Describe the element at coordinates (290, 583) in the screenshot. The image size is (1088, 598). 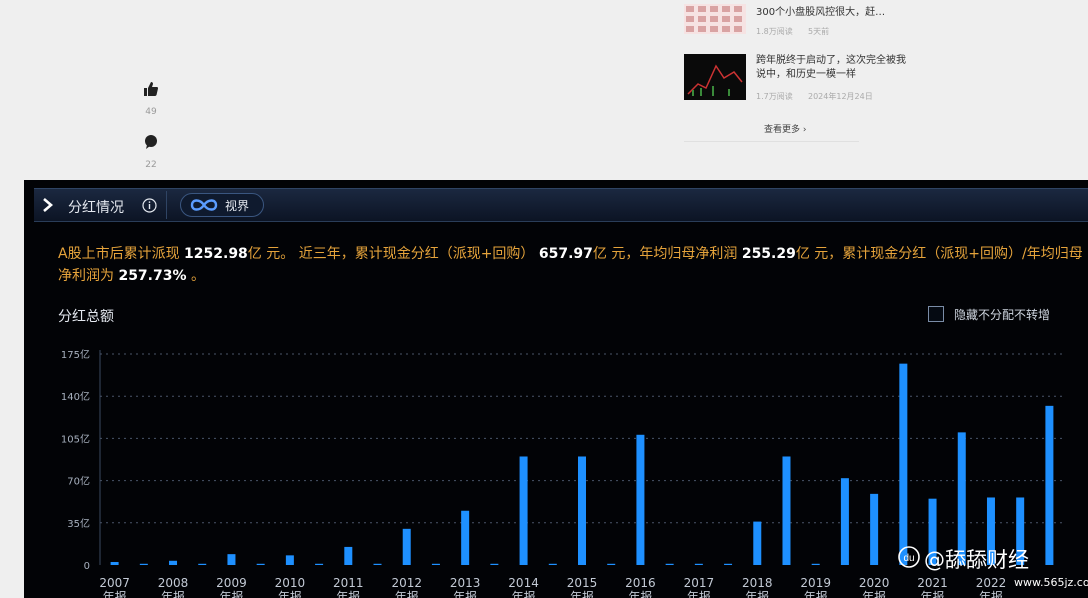
I see `x-tick-label: 2010` at that location.